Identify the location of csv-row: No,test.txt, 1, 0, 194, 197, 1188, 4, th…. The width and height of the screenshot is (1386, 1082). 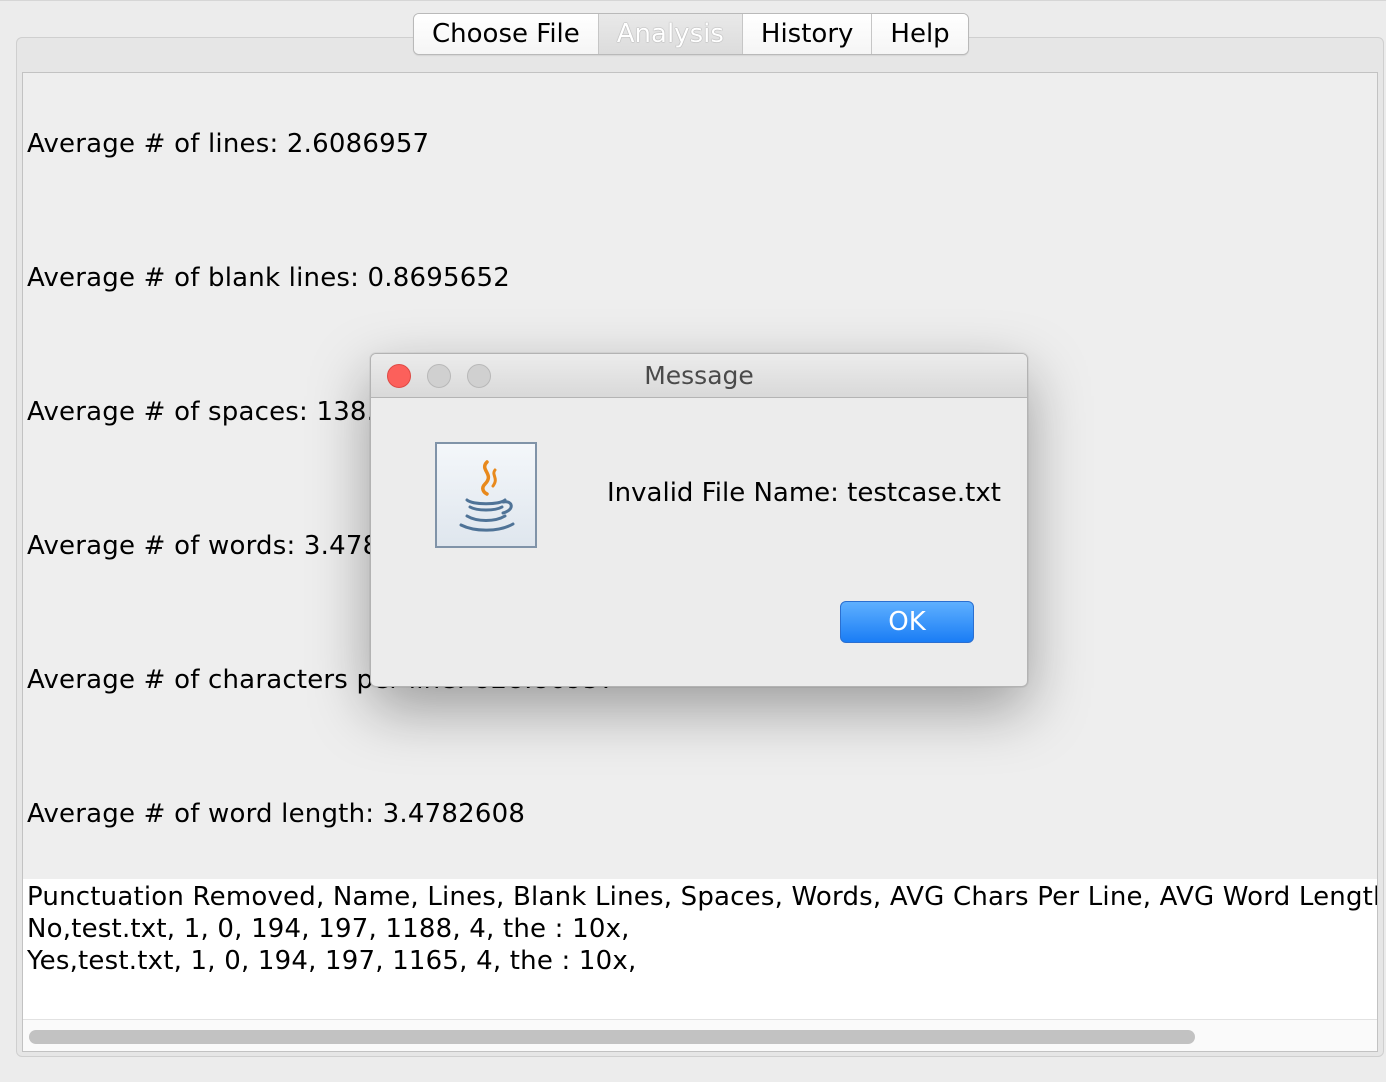
(328, 929).